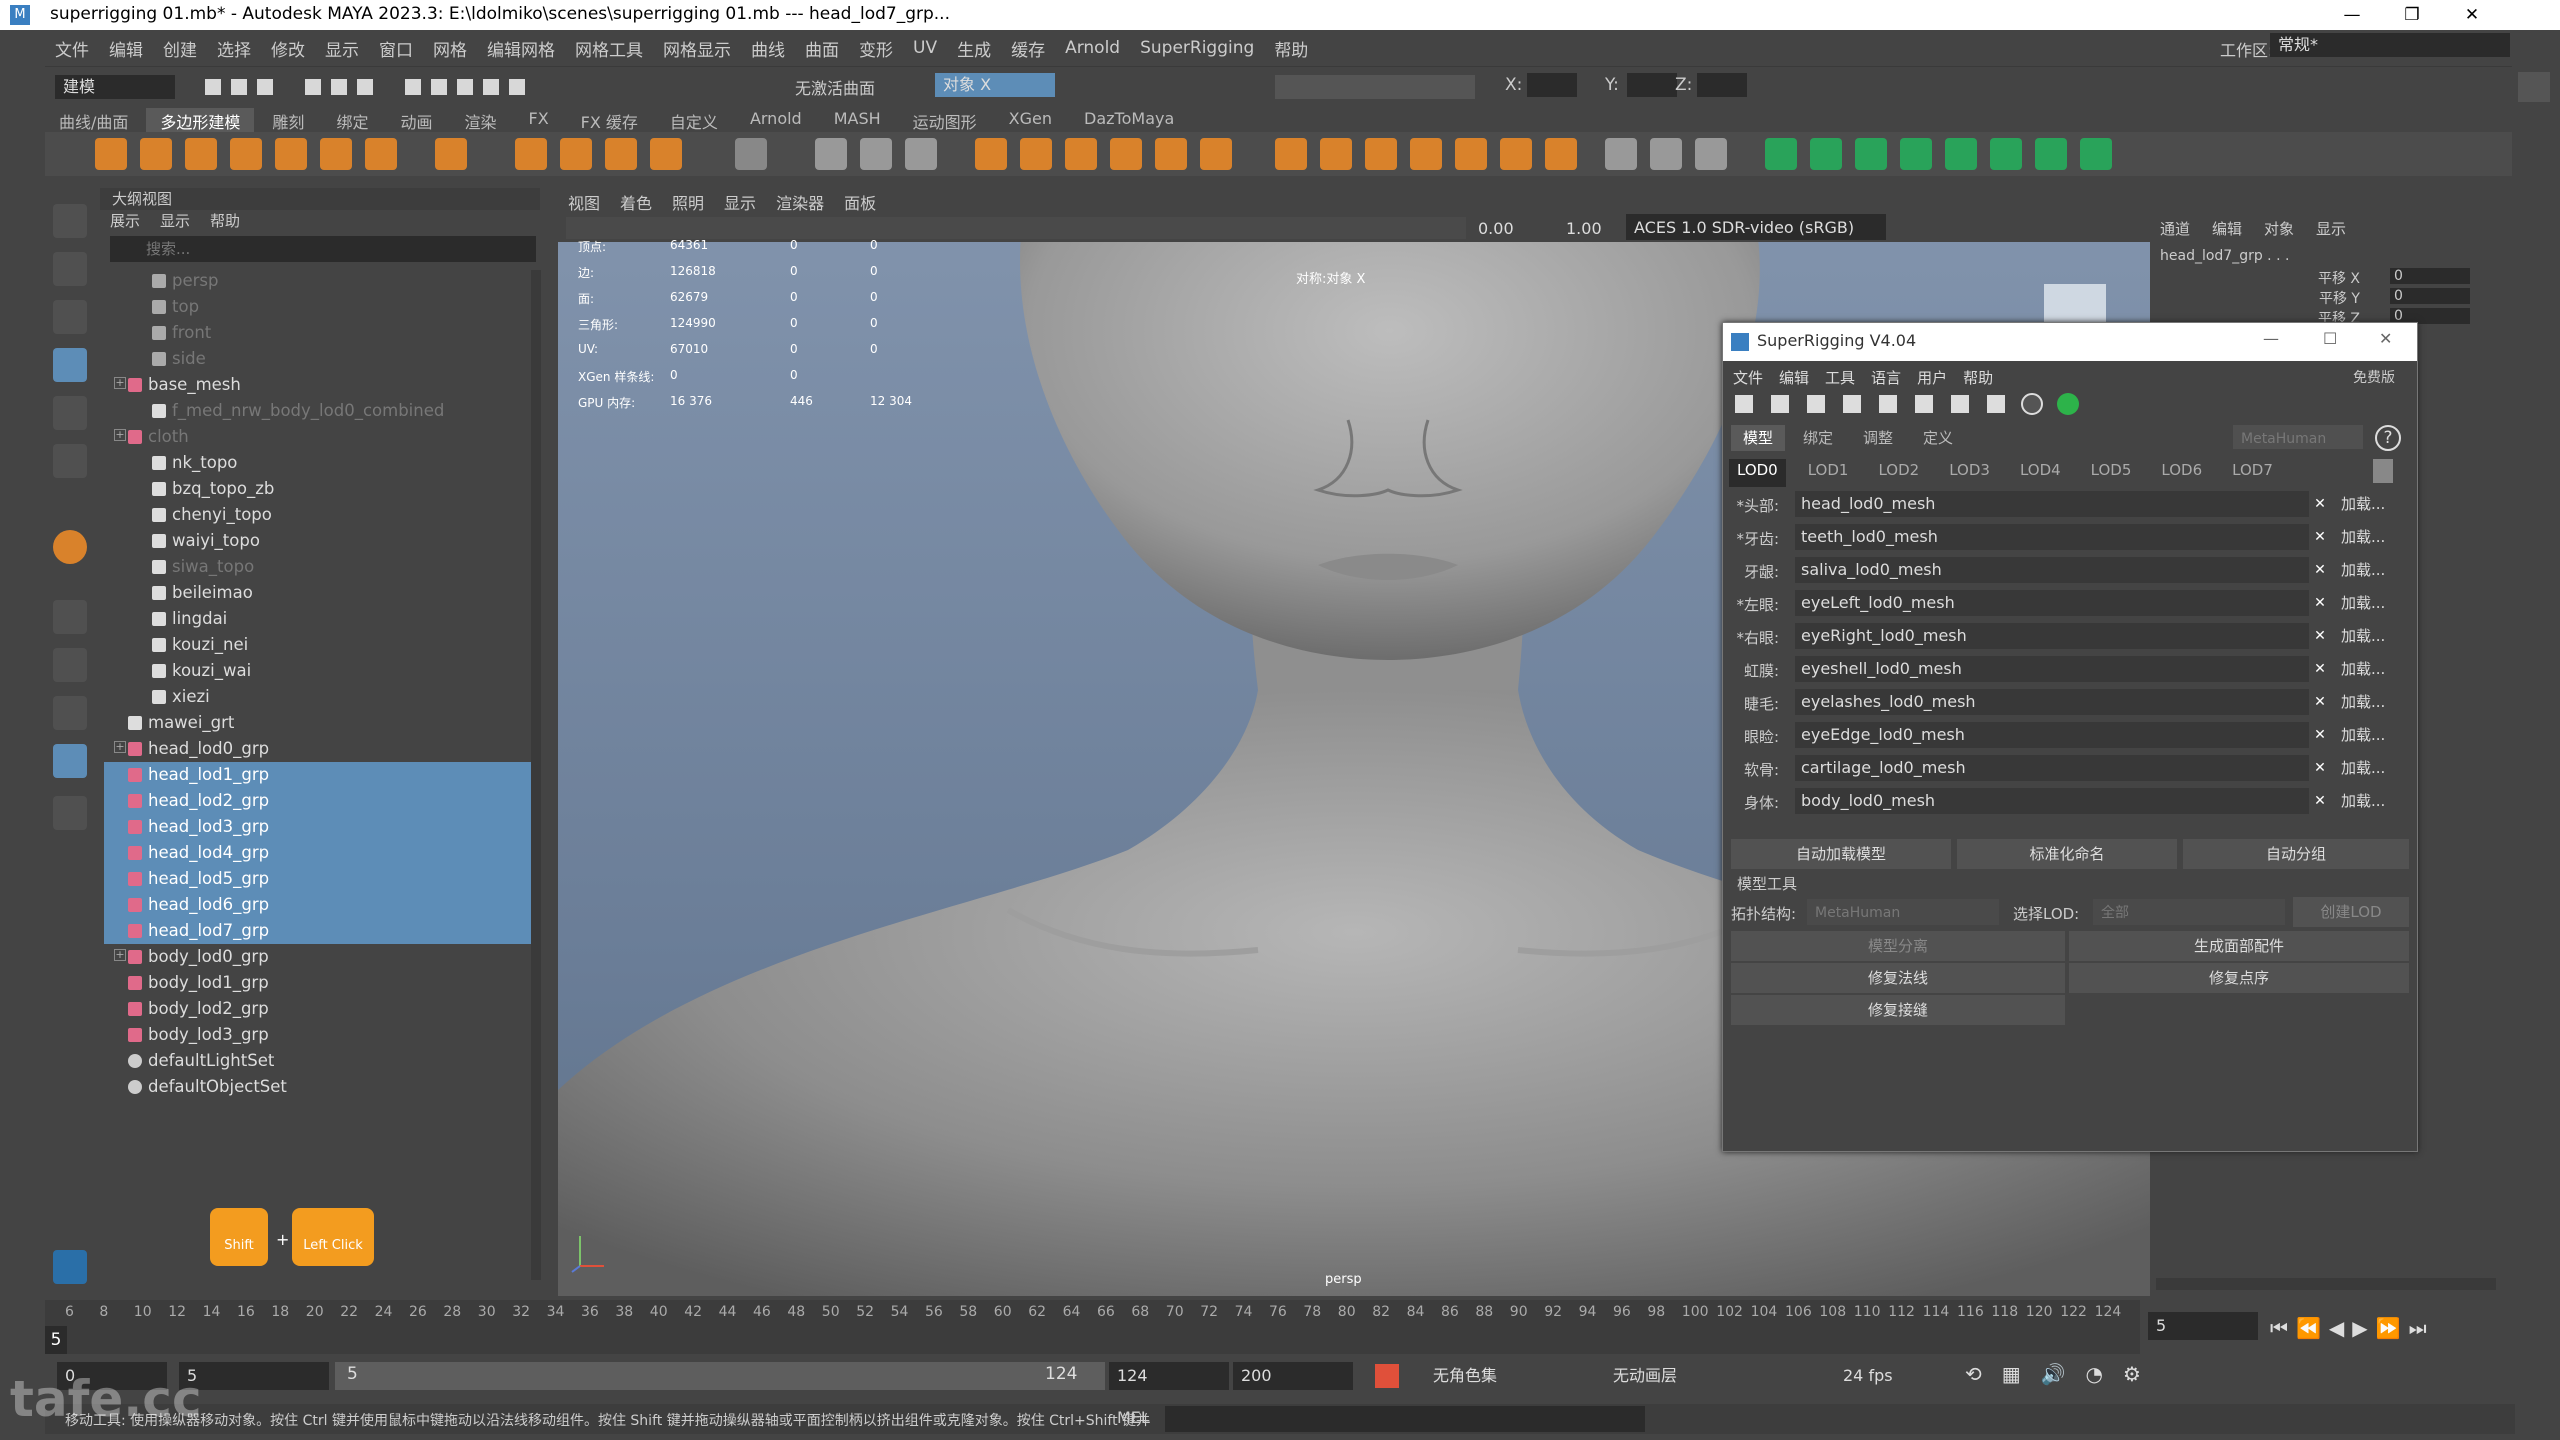 Image resolution: width=2560 pixels, height=1440 pixels. Describe the element at coordinates (2430, 276) in the screenshot. I see `attr-value: 0` at that location.